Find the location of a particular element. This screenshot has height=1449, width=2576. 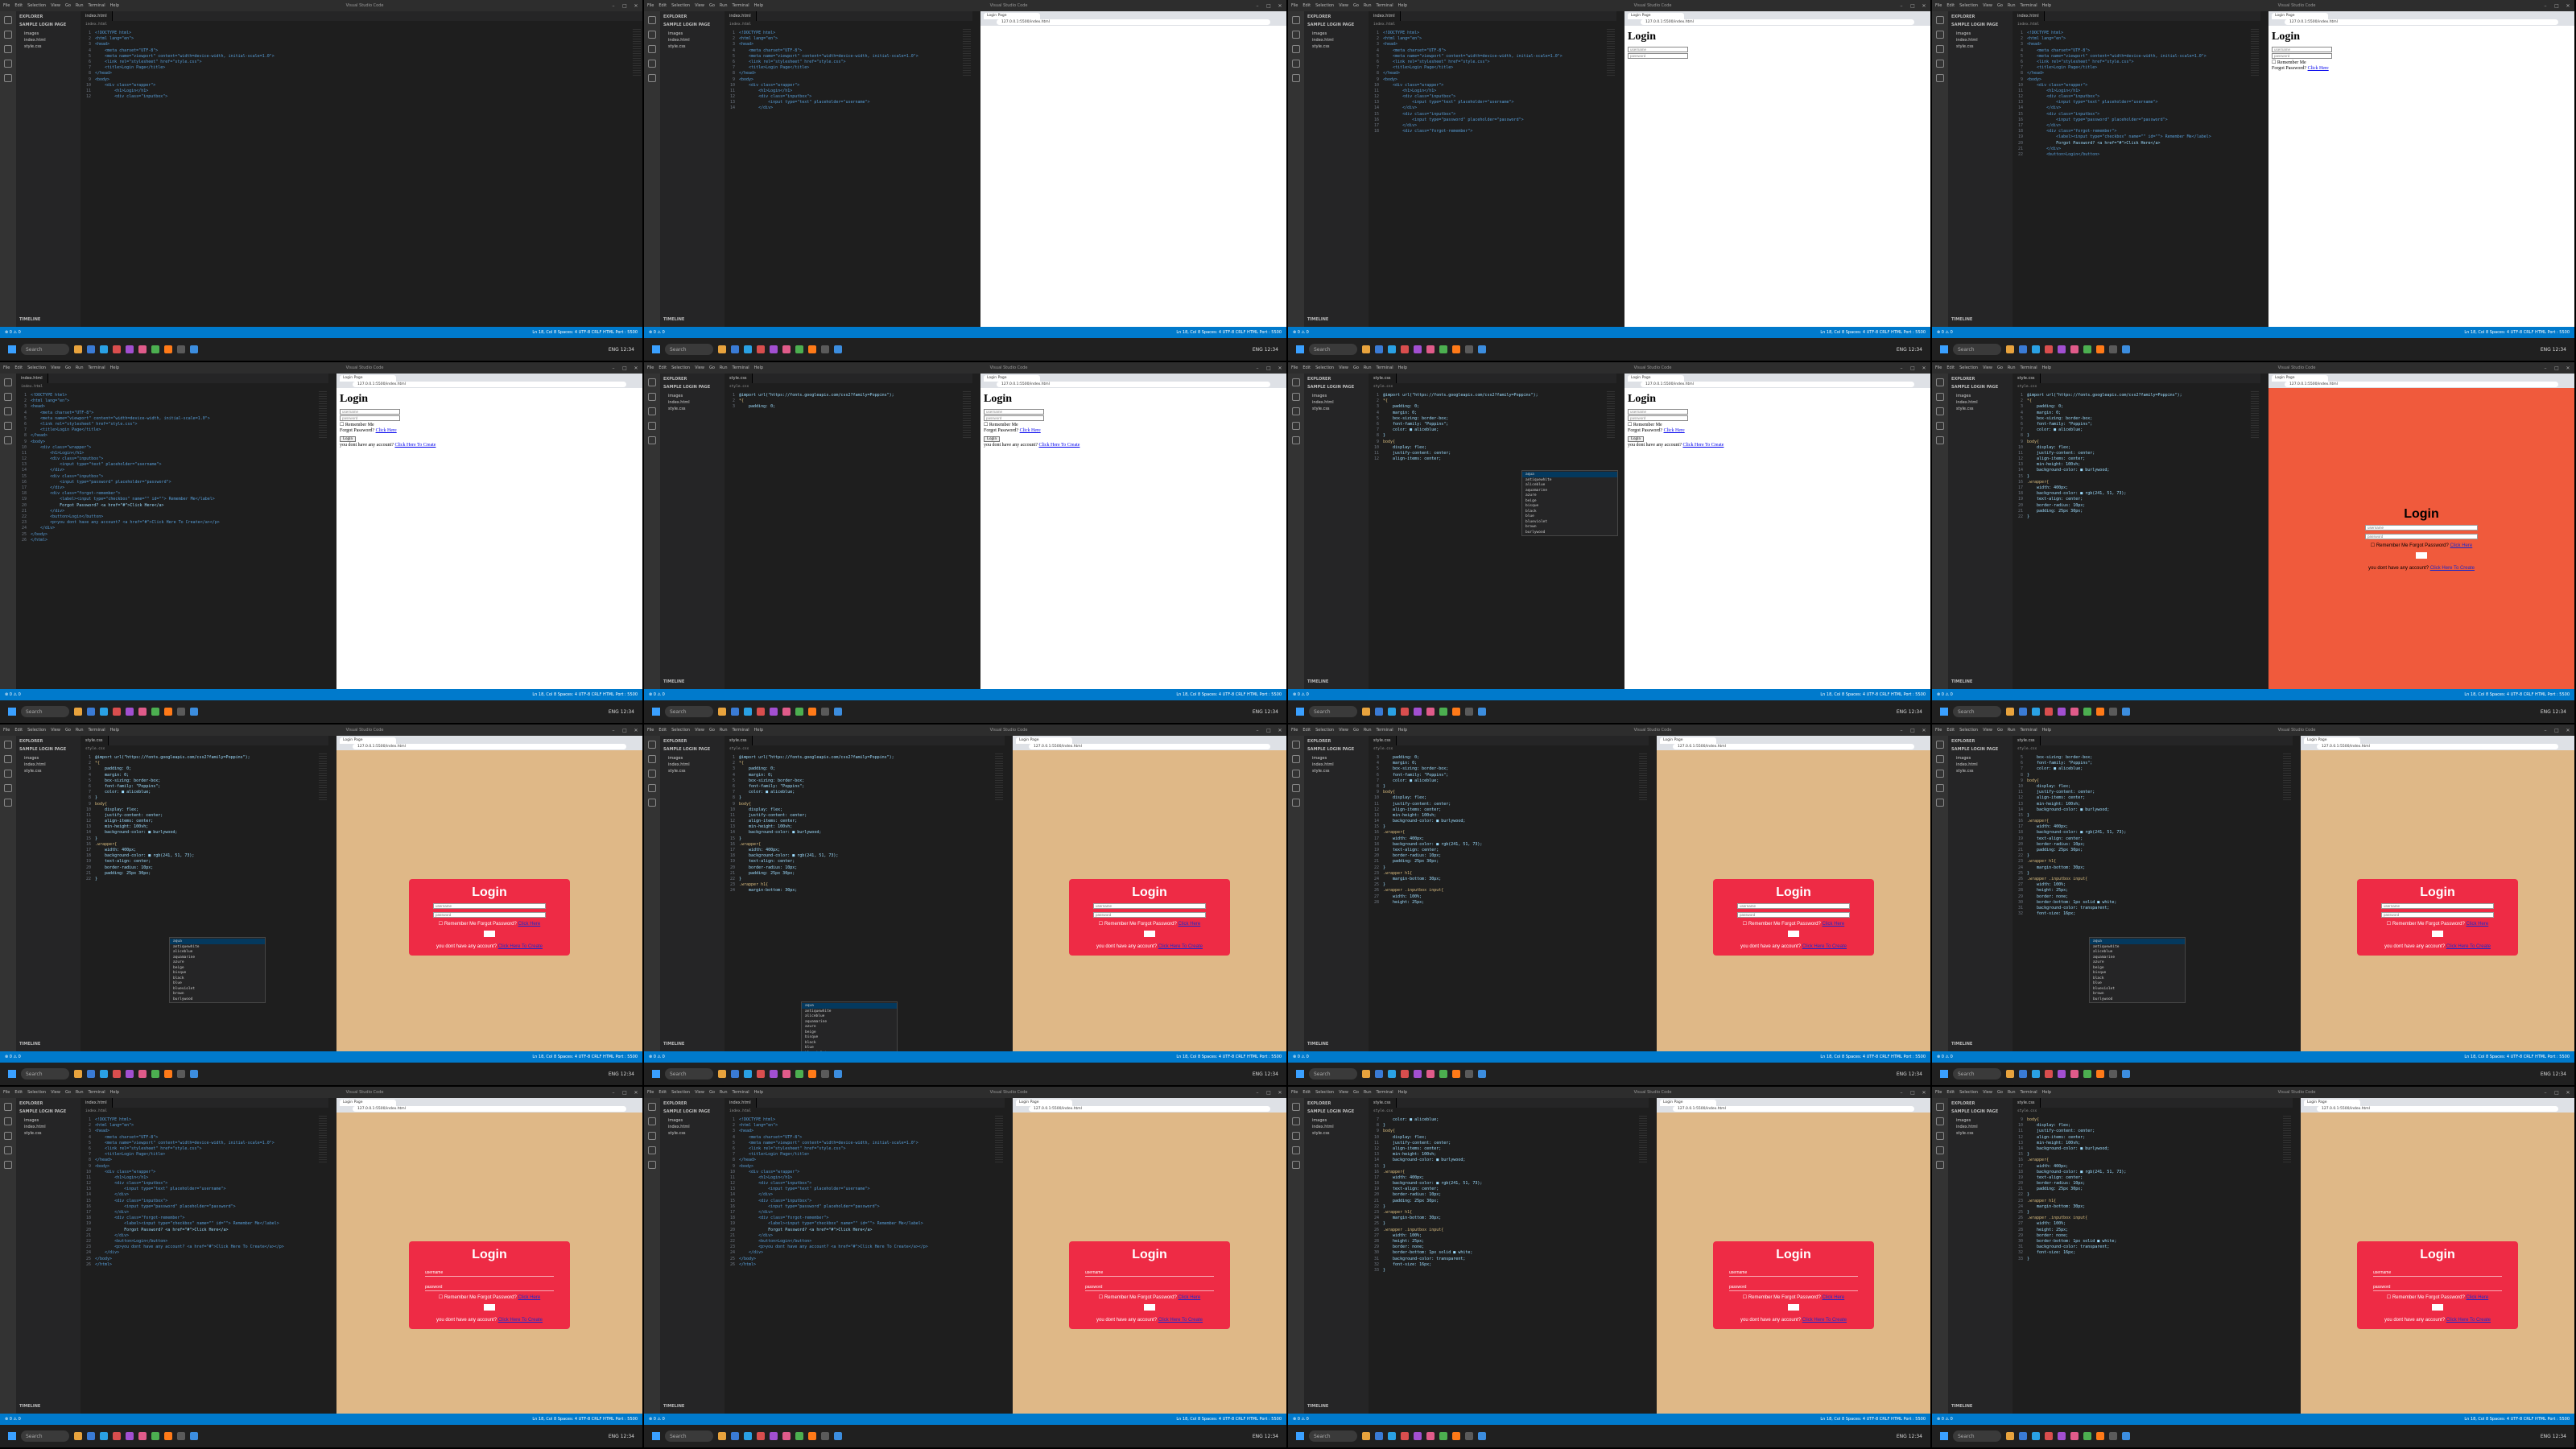

menu-item-view: View is located at coordinates (699, 367).